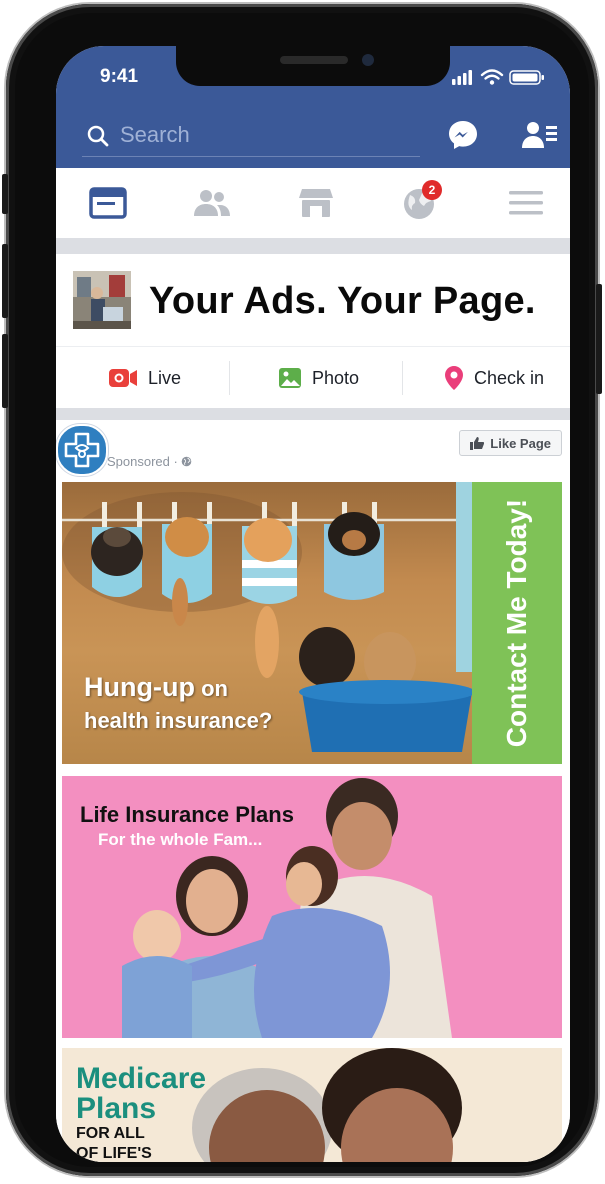 The width and height of the screenshot is (605, 1184). What do you see at coordinates (464, 577) in the screenshot?
I see `cta-accent-strip` at bounding box center [464, 577].